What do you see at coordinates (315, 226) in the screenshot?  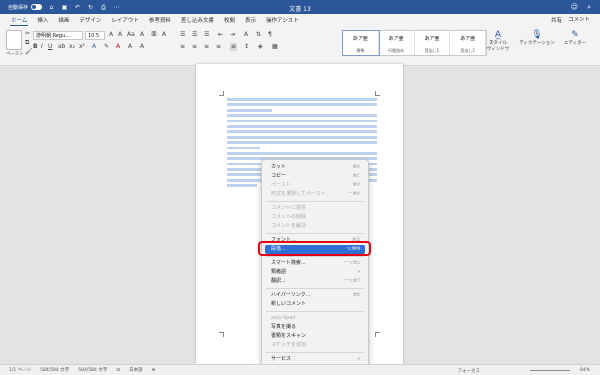 I see `menu-item-resolve-comment: コメントを解決` at bounding box center [315, 226].